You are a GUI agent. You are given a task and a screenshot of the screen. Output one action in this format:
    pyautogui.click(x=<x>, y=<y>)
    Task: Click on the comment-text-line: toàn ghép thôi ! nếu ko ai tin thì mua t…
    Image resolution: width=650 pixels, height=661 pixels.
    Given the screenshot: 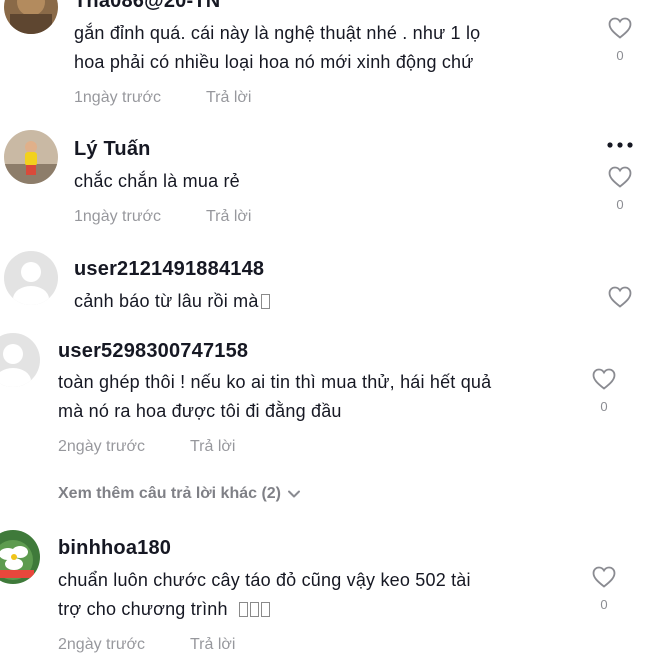 What is the action you would take?
    pyautogui.click(x=275, y=382)
    